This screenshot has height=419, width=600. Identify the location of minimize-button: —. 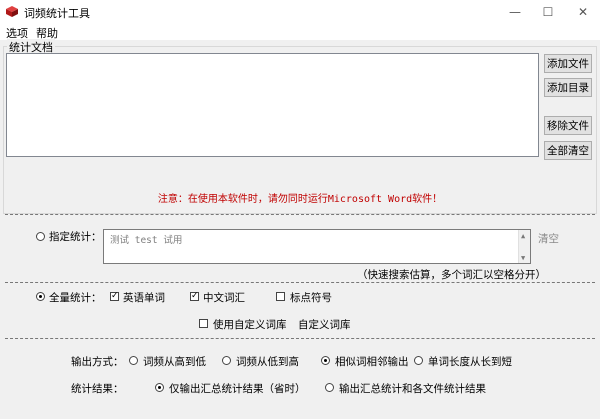
(515, 12).